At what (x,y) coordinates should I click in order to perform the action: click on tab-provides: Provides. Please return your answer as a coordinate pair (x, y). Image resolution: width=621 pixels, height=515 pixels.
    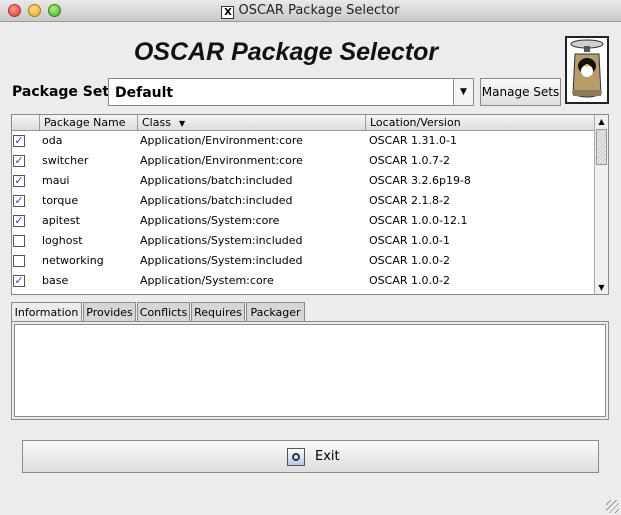
    Looking at the image, I should click on (109, 312).